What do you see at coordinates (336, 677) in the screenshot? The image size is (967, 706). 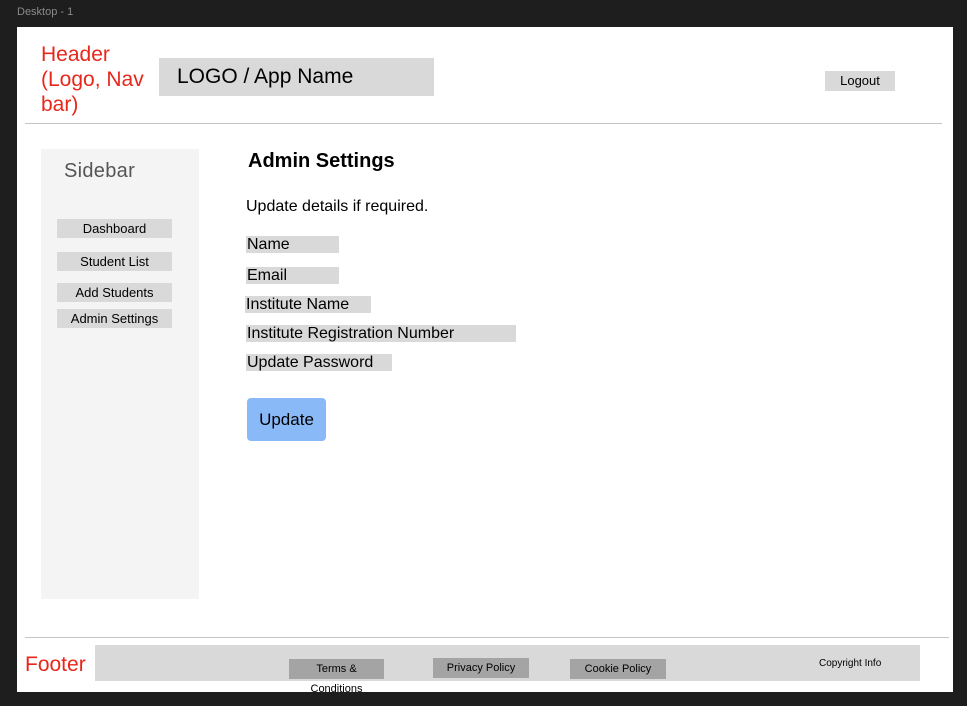 I see `terms-conditions-link: Terms & Conditions` at bounding box center [336, 677].